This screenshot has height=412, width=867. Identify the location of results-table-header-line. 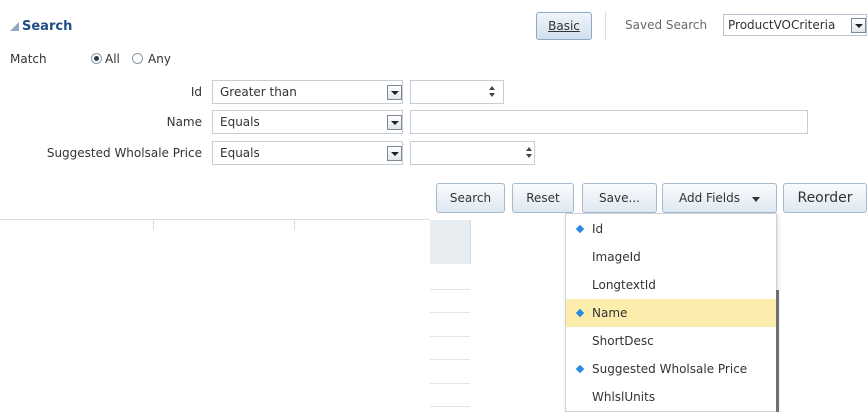
(215, 219).